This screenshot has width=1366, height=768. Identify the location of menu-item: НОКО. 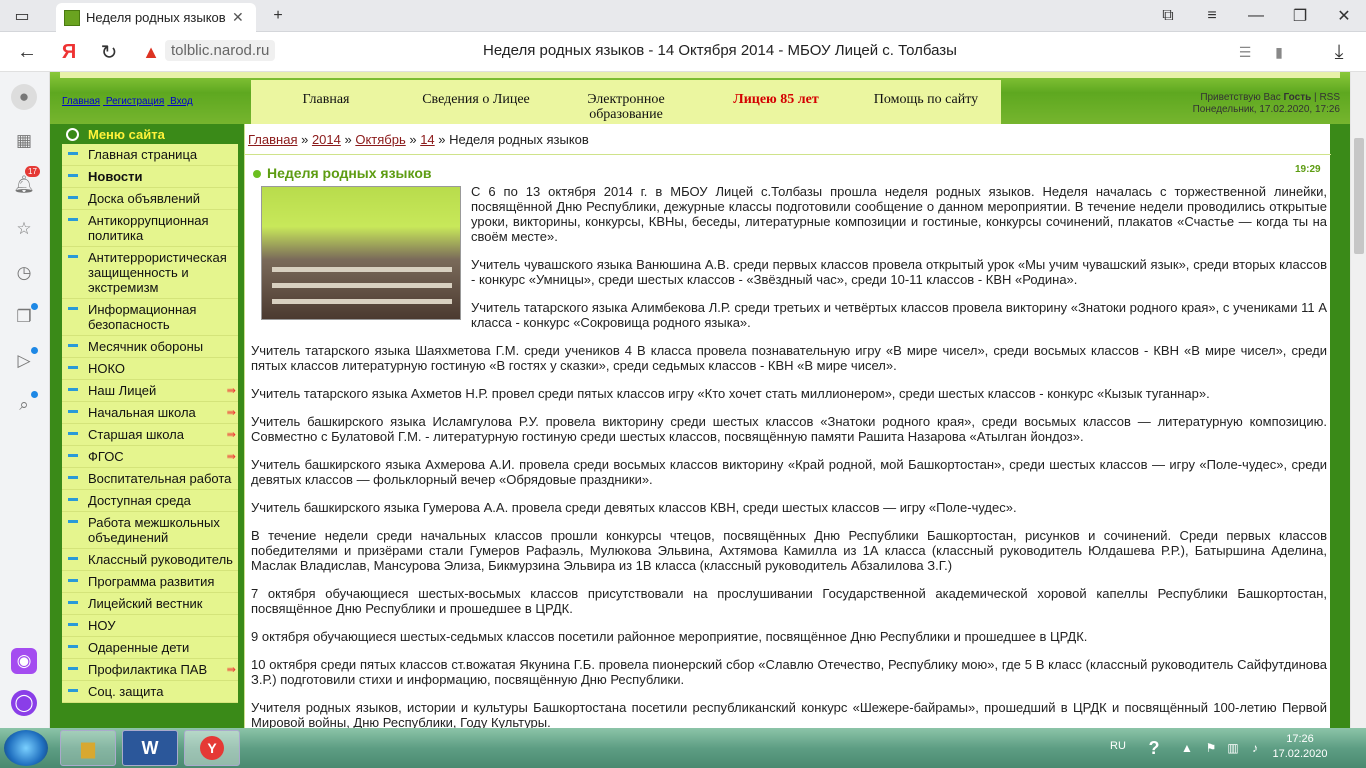
(150, 369).